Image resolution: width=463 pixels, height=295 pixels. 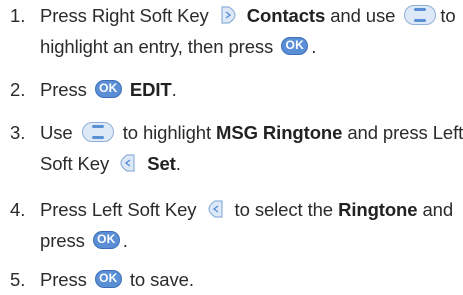 What do you see at coordinates (18, 89) in the screenshot?
I see `step-number: 2.` at bounding box center [18, 89].